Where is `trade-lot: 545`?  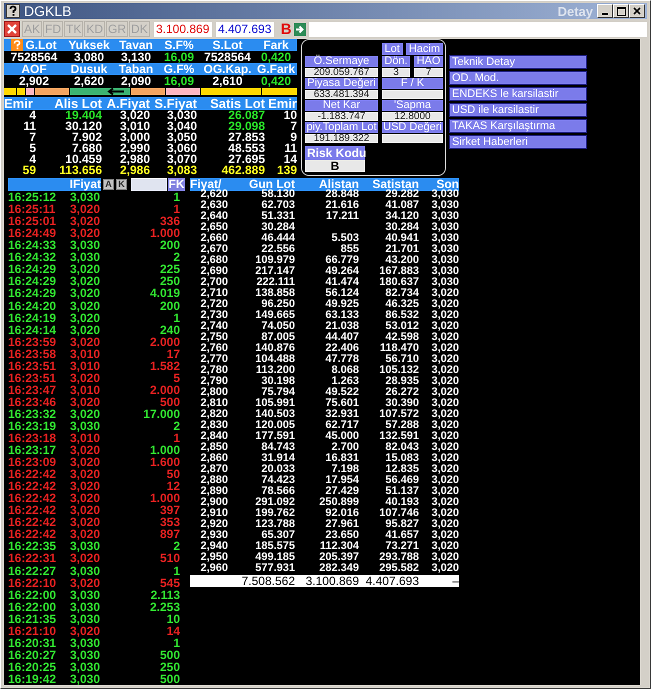
trade-lot: 545 is located at coordinates (169, 582).